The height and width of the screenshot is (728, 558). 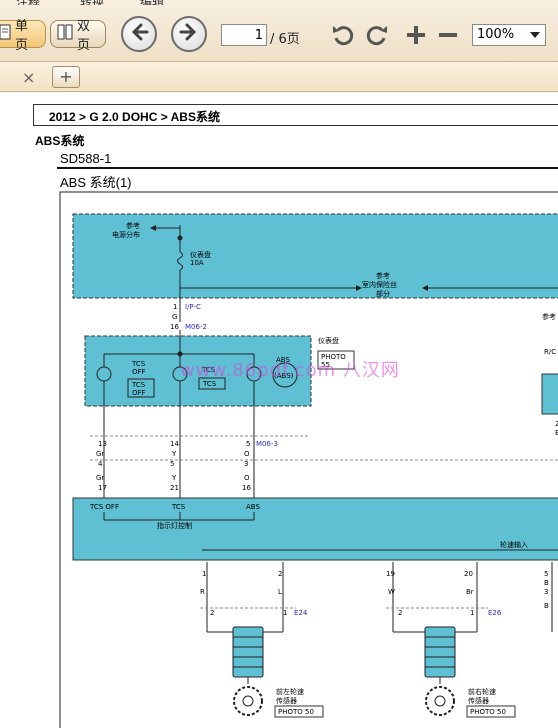 I want to click on tab-close-button: ×, so click(x=28, y=77).